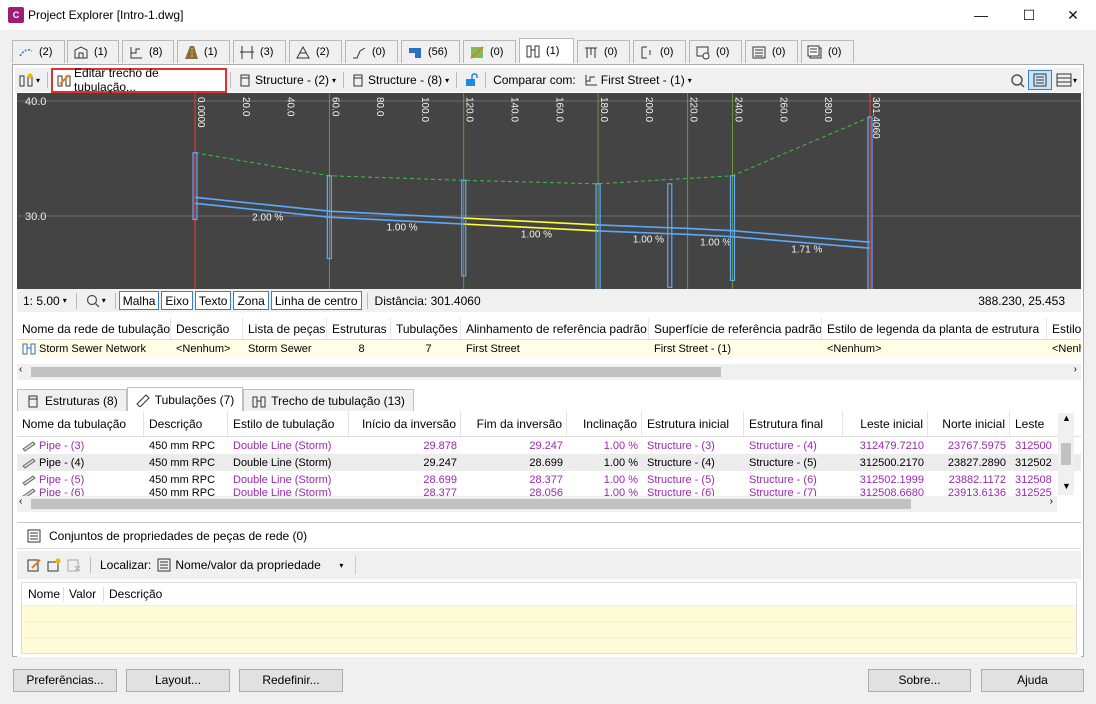 The height and width of the screenshot is (704, 1096). I want to click on column-header: Nome, so click(43, 594).